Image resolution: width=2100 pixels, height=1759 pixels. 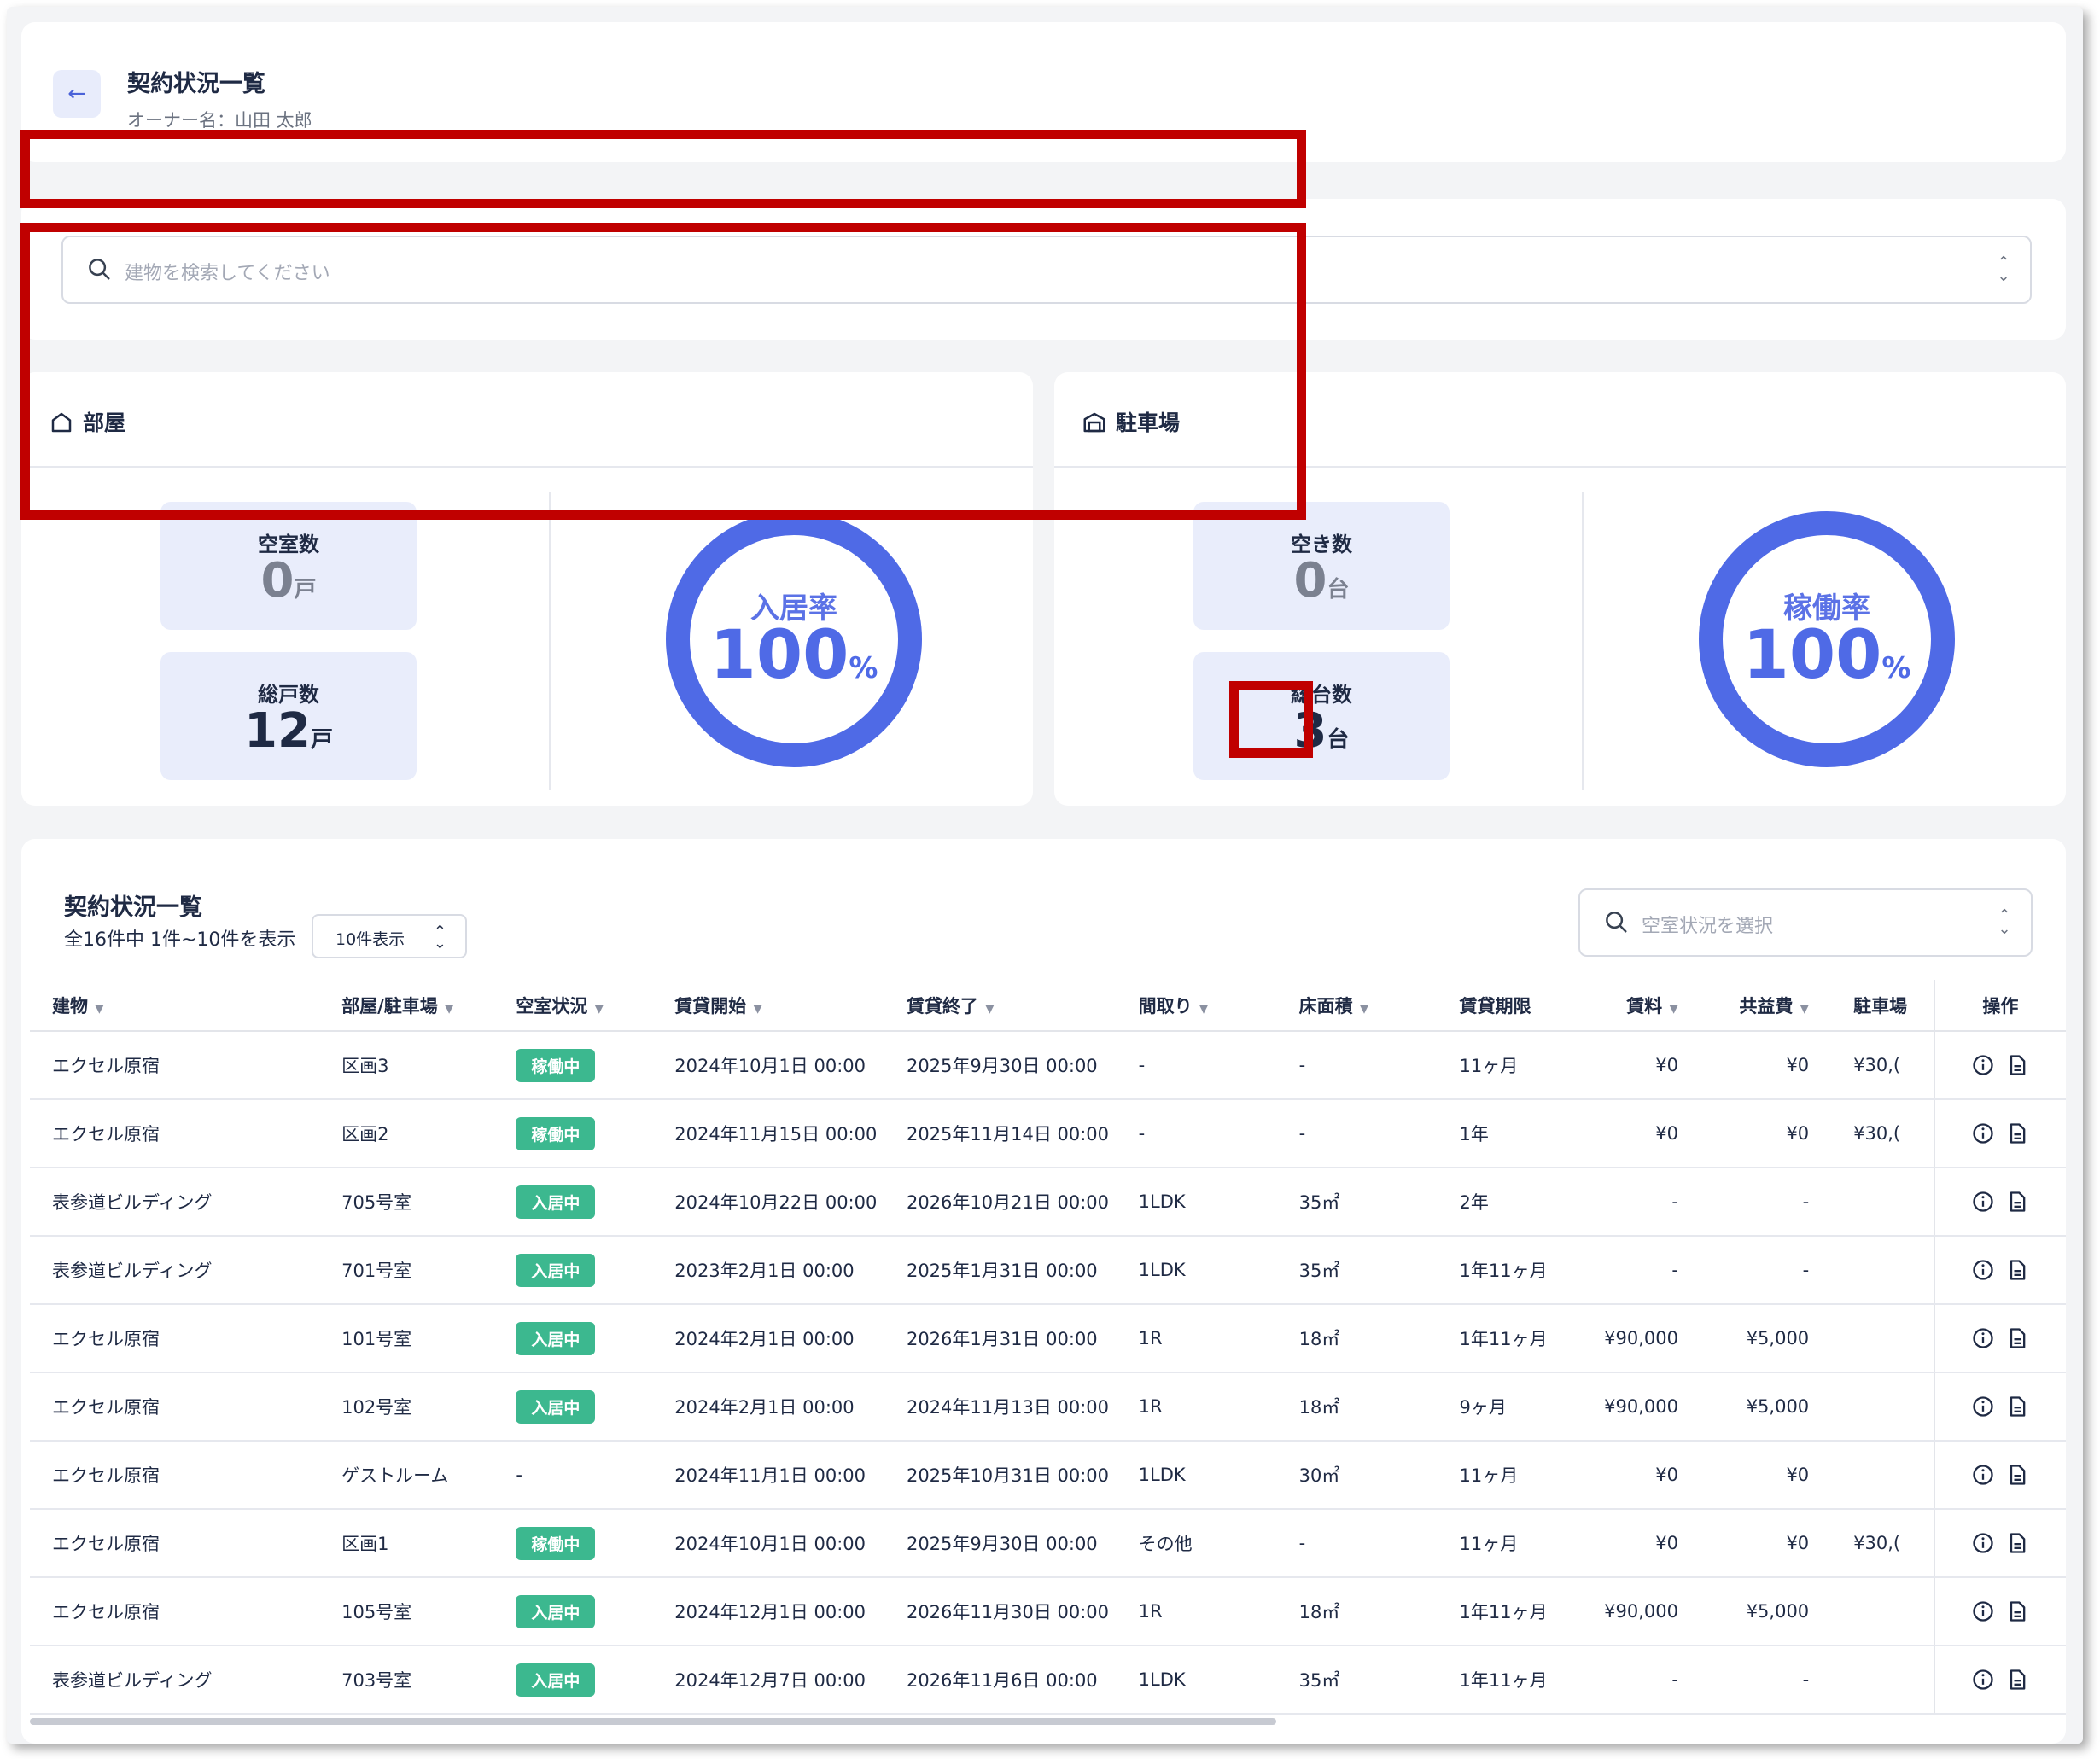 I want to click on cell-start: 2024年11月15日 00:00, so click(x=768, y=1133).